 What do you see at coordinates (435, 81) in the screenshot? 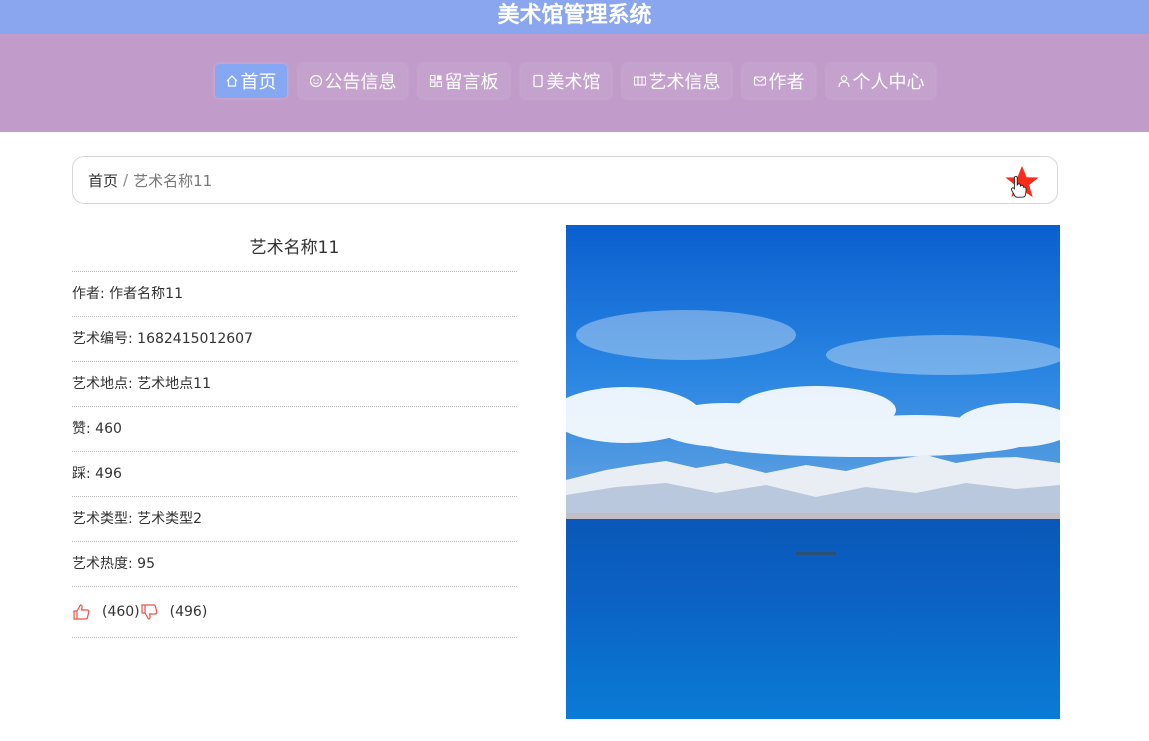
I see `grid-icon` at bounding box center [435, 81].